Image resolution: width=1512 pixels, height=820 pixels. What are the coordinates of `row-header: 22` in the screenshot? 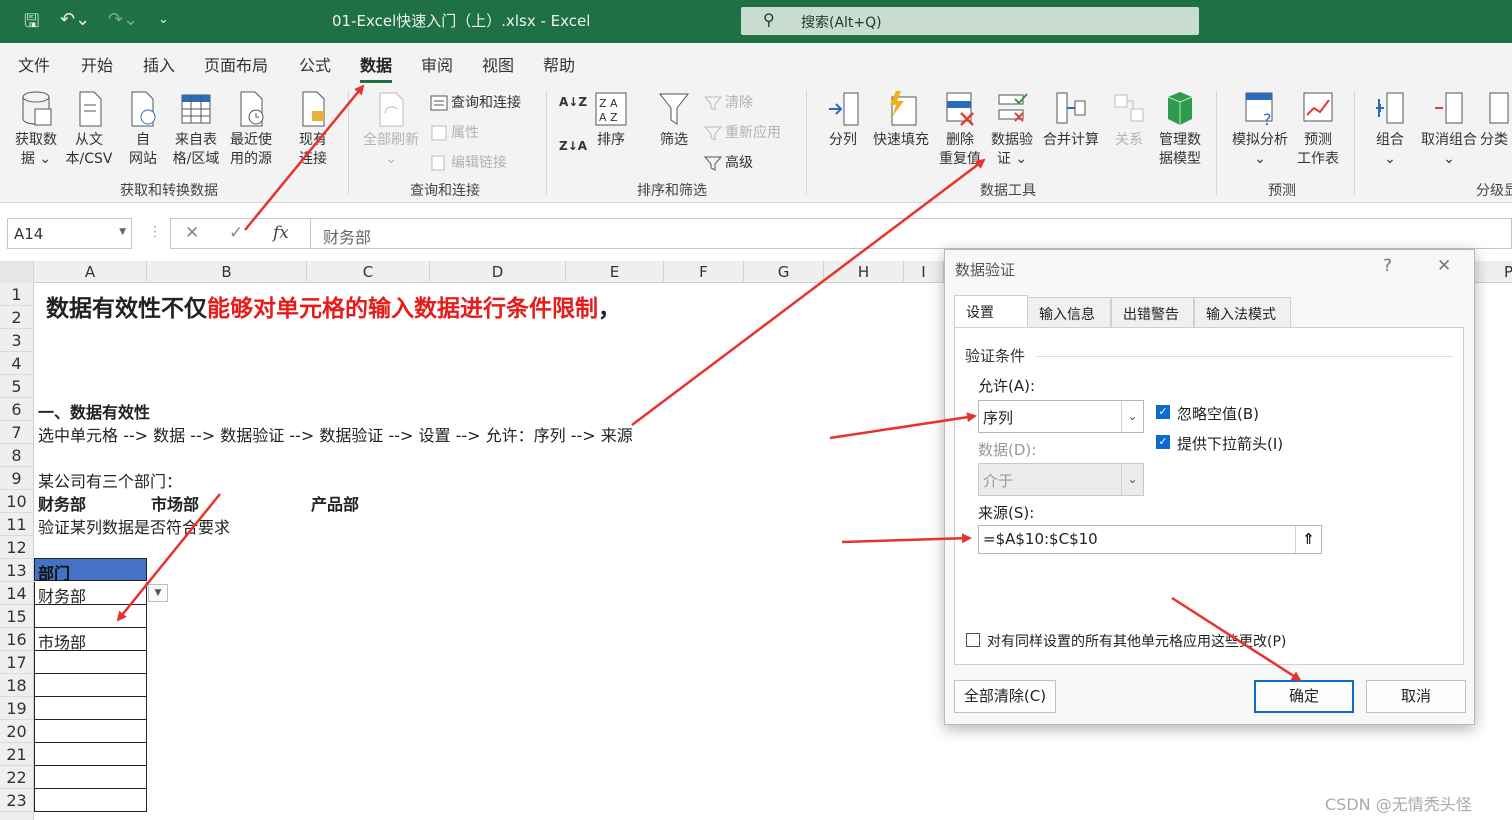 It's located at (16, 777).